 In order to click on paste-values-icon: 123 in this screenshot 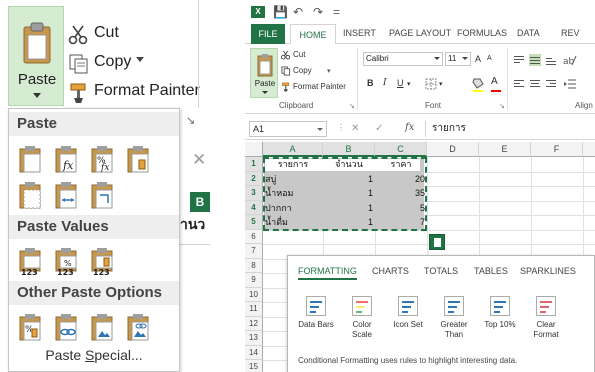, I will do `click(31, 261)`.